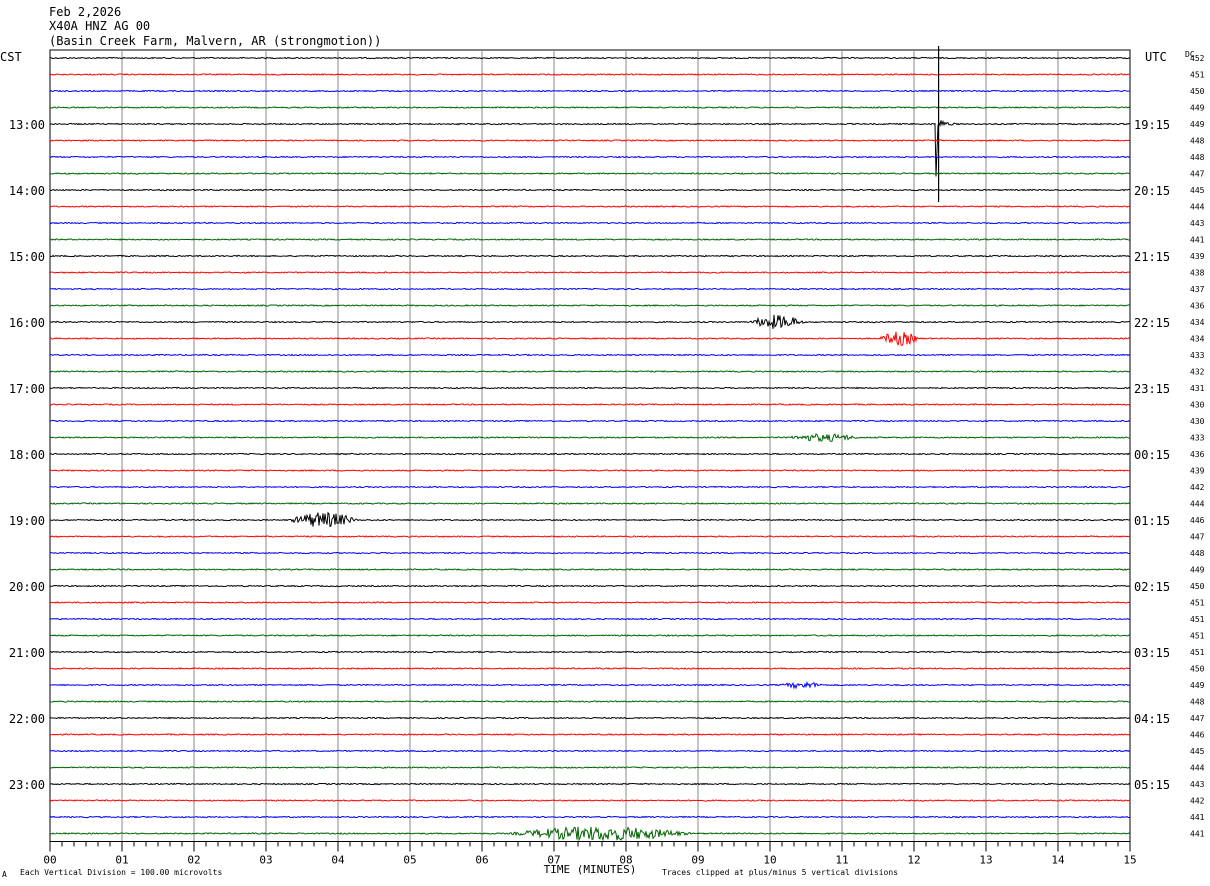  Describe the element at coordinates (193, 860) in the screenshot. I see `x-tick-label: 02` at that location.